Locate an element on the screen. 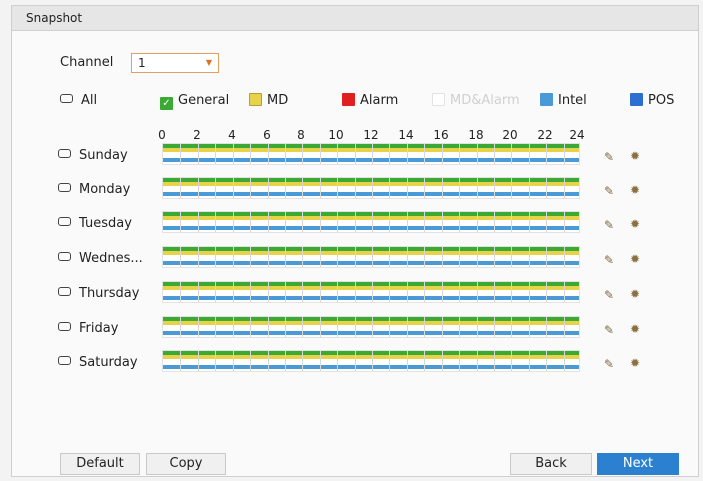  panel-title: Snapshot is located at coordinates (355, 18).